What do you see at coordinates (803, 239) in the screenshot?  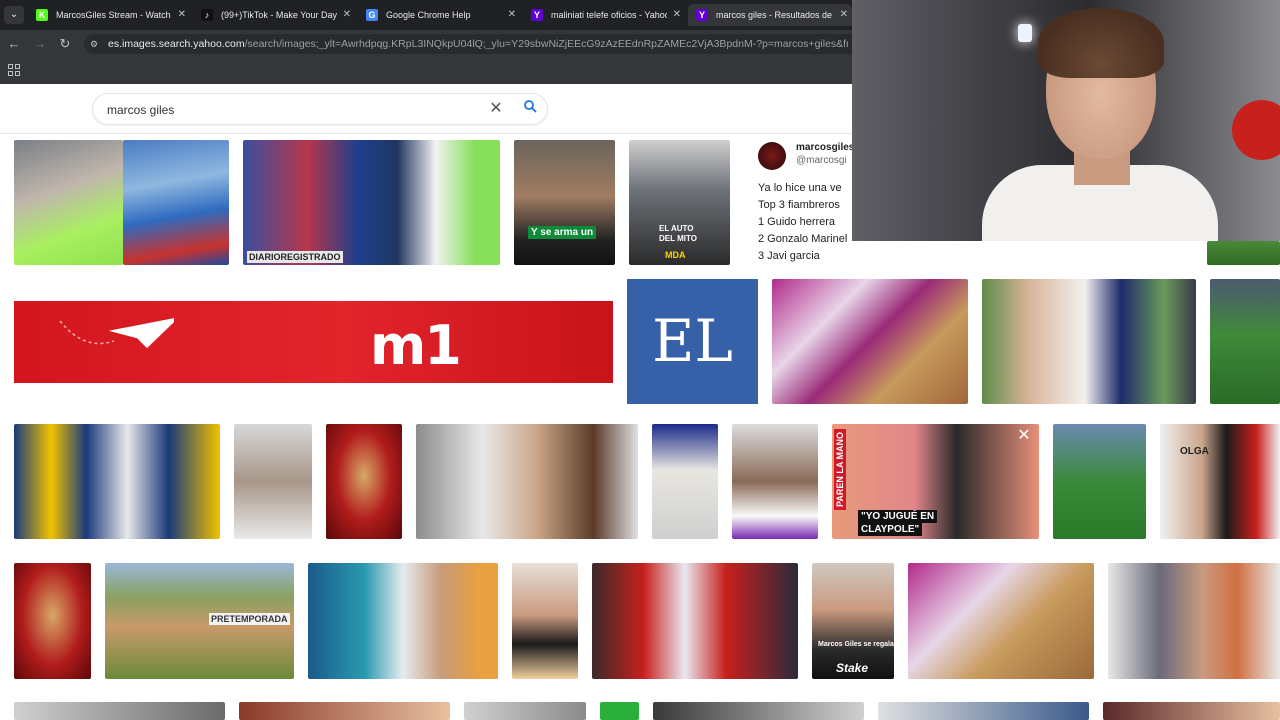 I see `tweet-line: 2 Gonzalo Marinel` at bounding box center [803, 239].